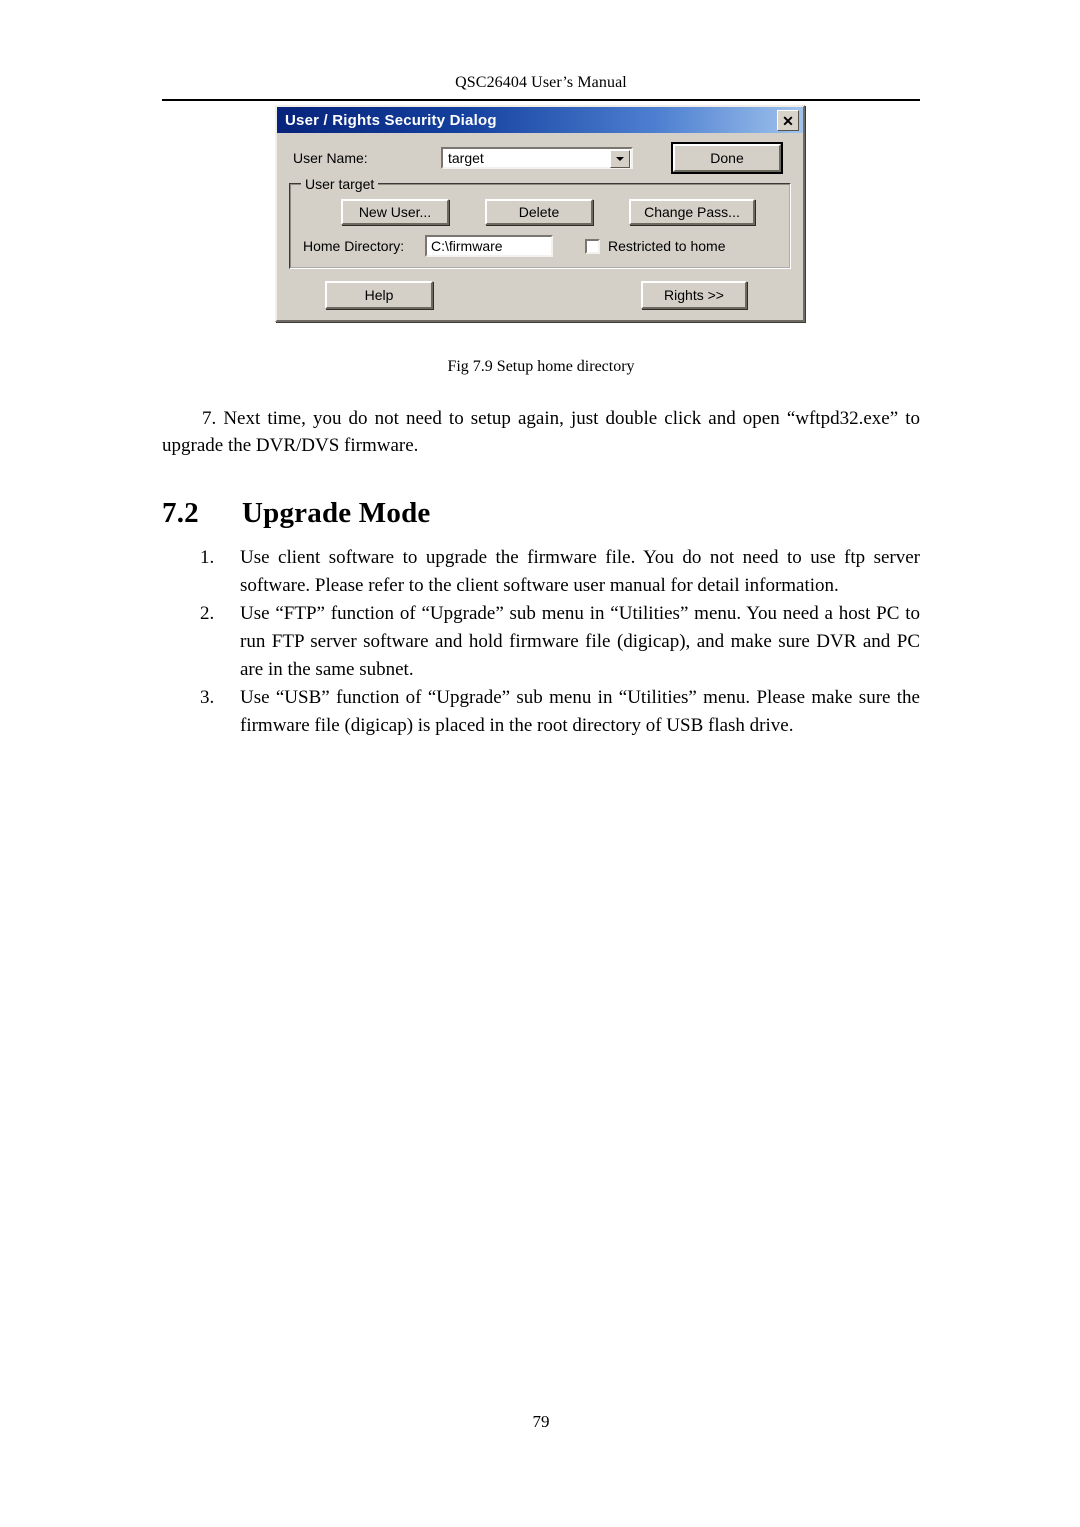  I want to click on dialog-title: User / Rights Security Dialog, so click(391, 120).